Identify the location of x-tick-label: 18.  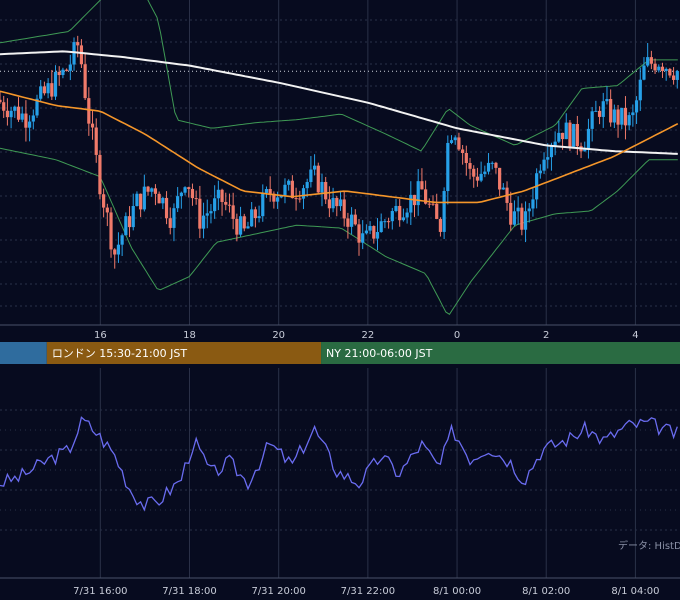
(189, 335).